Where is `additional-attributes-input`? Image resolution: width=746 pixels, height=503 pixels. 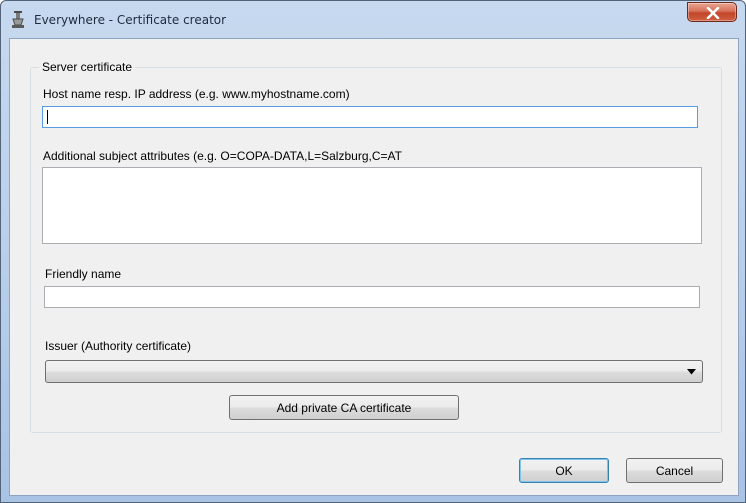 additional-attributes-input is located at coordinates (372, 205).